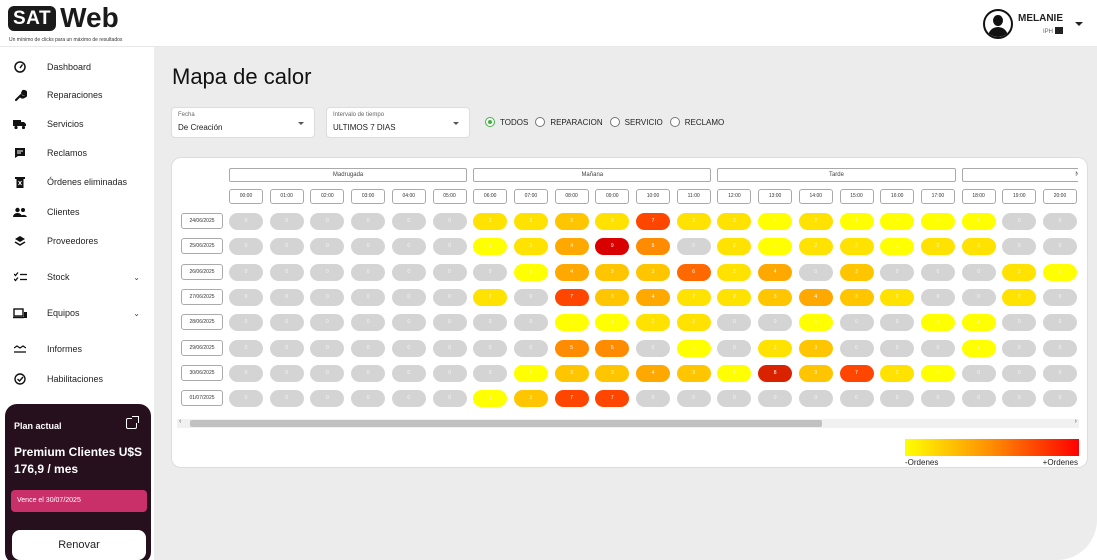  What do you see at coordinates (1076, 421) in the screenshot?
I see `scroll-right-icon: ›` at bounding box center [1076, 421].